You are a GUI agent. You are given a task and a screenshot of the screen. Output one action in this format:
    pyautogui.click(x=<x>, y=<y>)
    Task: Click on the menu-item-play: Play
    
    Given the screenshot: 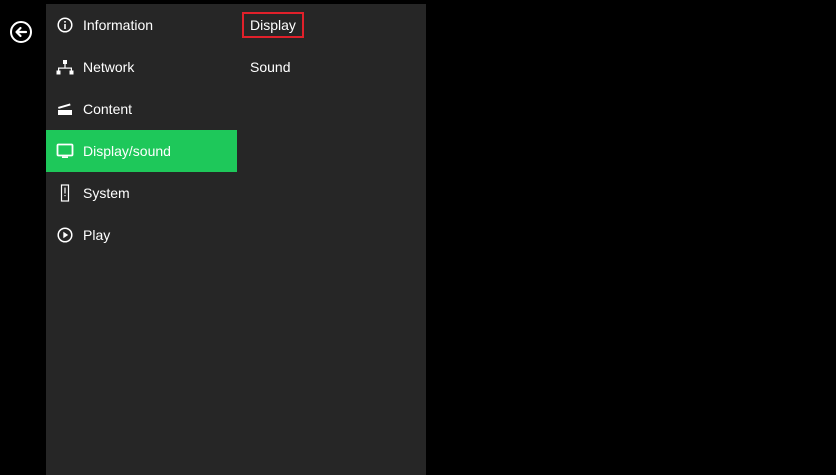 What is the action you would take?
    pyautogui.click(x=141, y=235)
    